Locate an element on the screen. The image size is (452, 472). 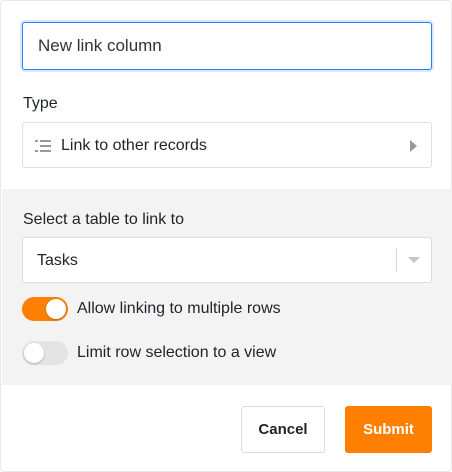
list-icon is located at coordinates (43, 146).